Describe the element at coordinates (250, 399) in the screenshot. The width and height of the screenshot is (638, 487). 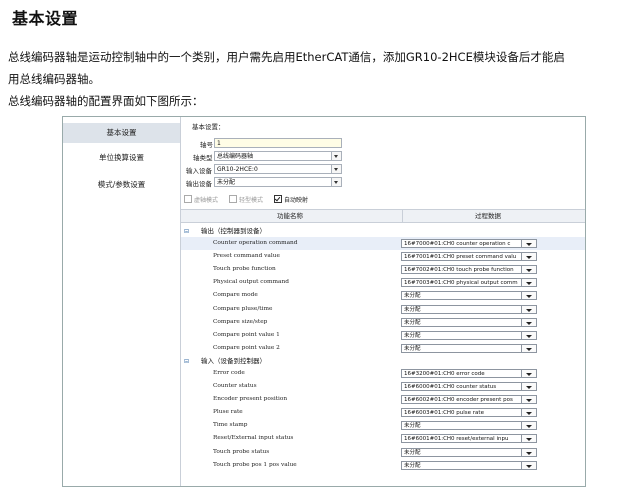
I see `row-function-name: Encoder present position` at that location.